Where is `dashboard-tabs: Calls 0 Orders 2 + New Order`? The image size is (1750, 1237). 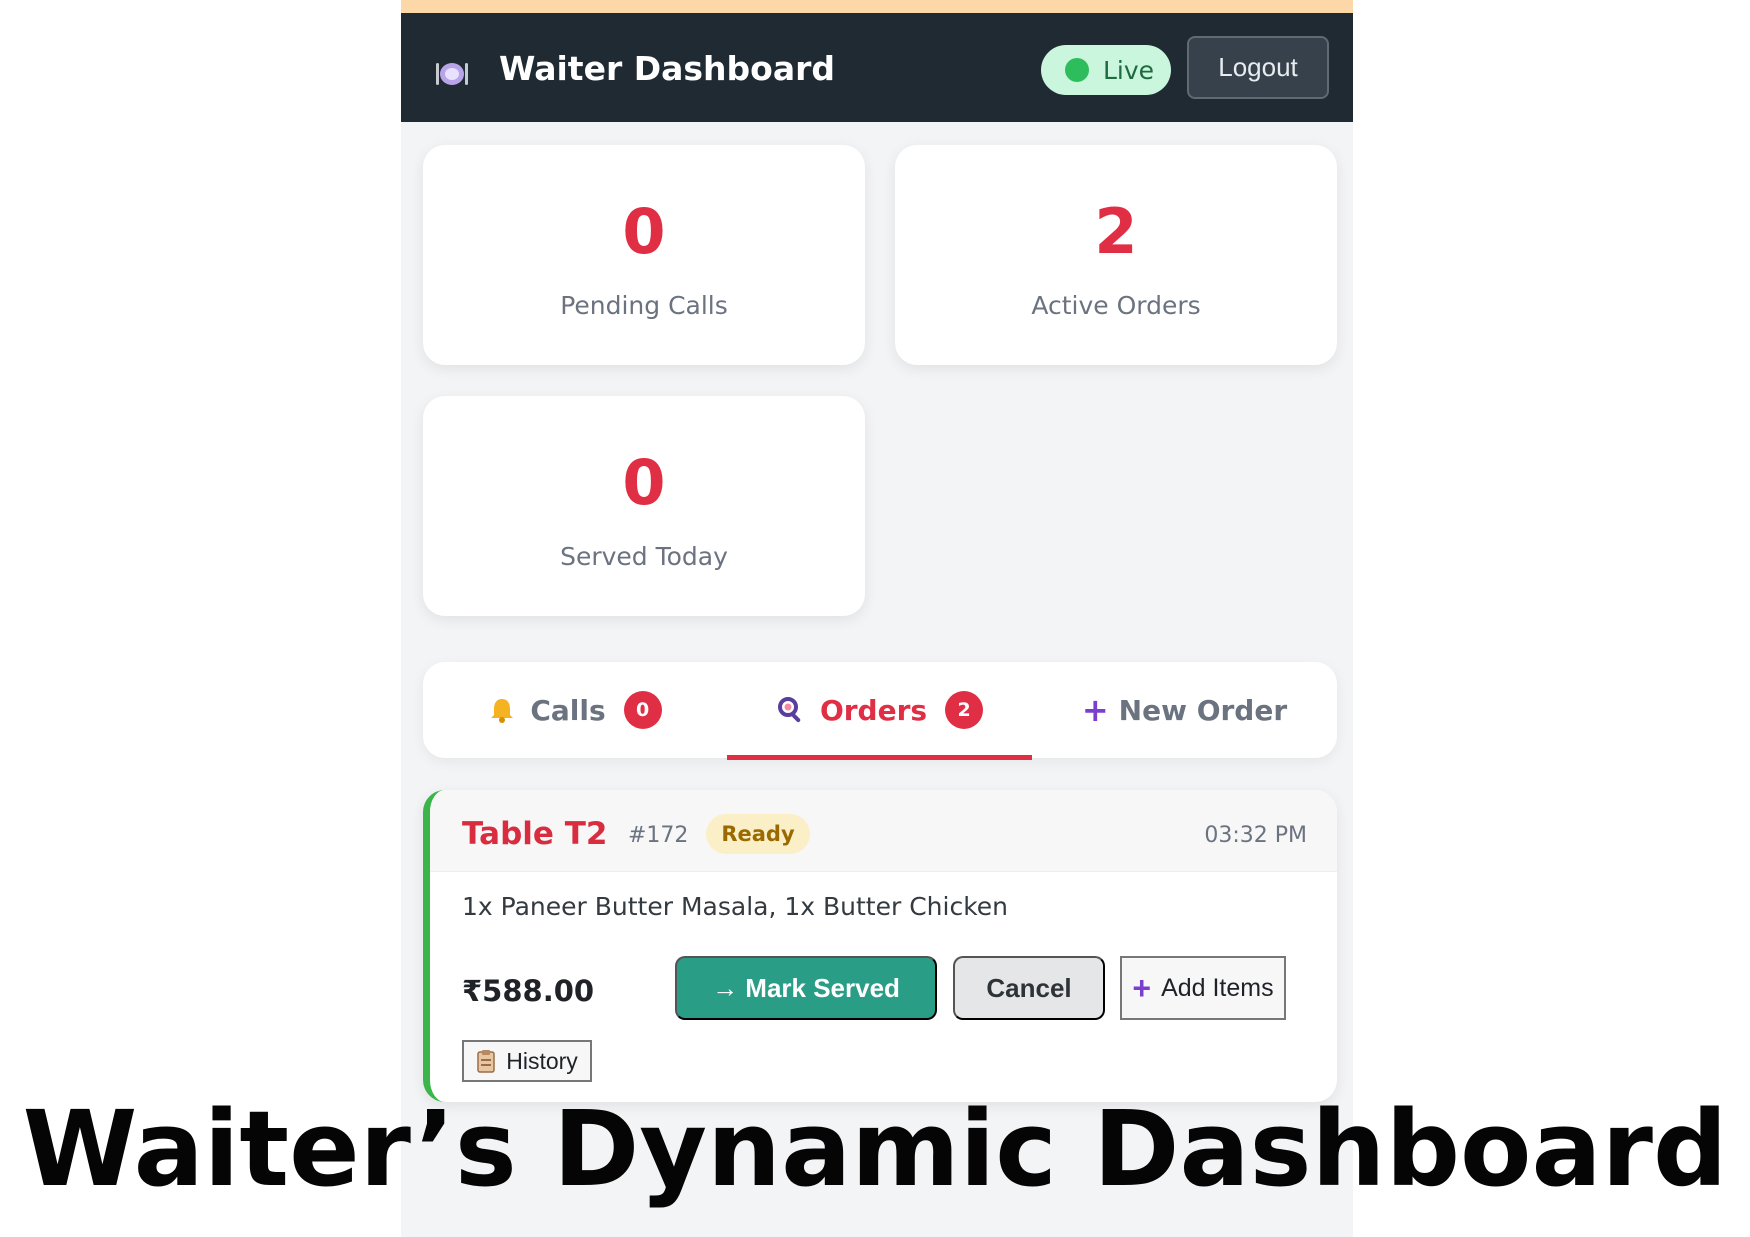 dashboard-tabs: Calls 0 Orders 2 + New Order is located at coordinates (880, 710).